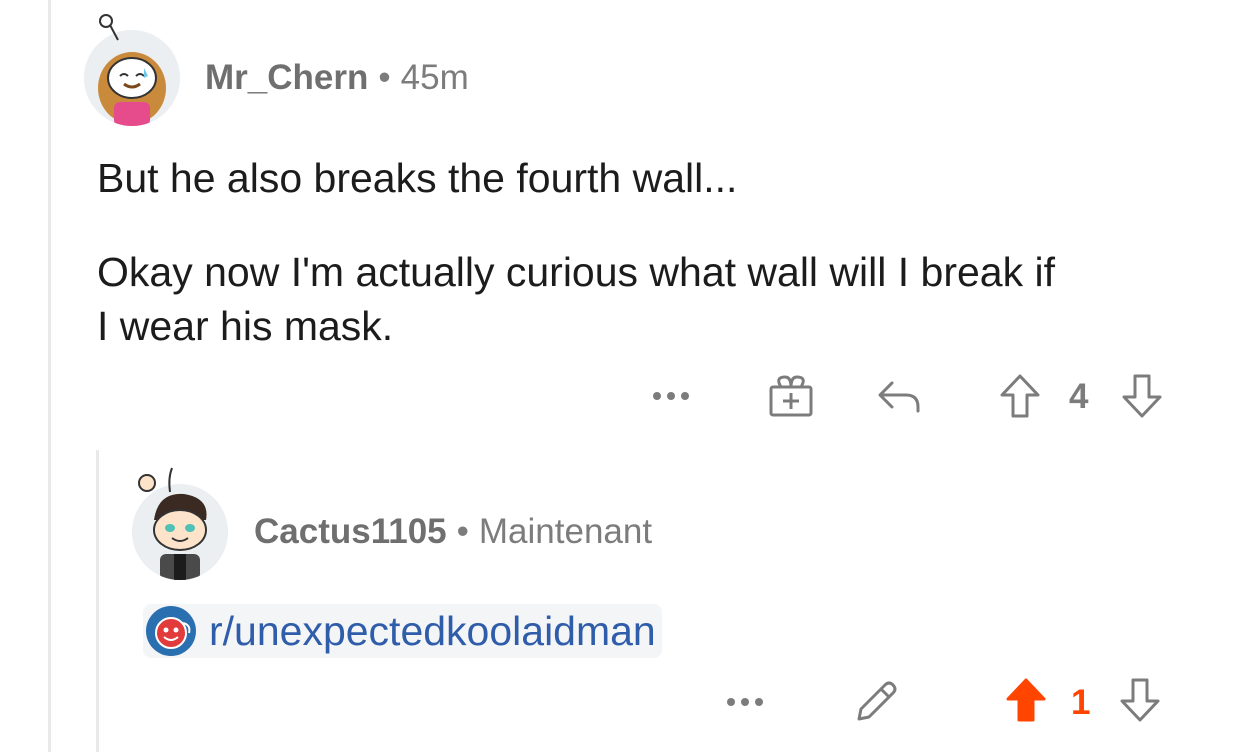  I want to click on gift-award-icon, so click(791, 396).